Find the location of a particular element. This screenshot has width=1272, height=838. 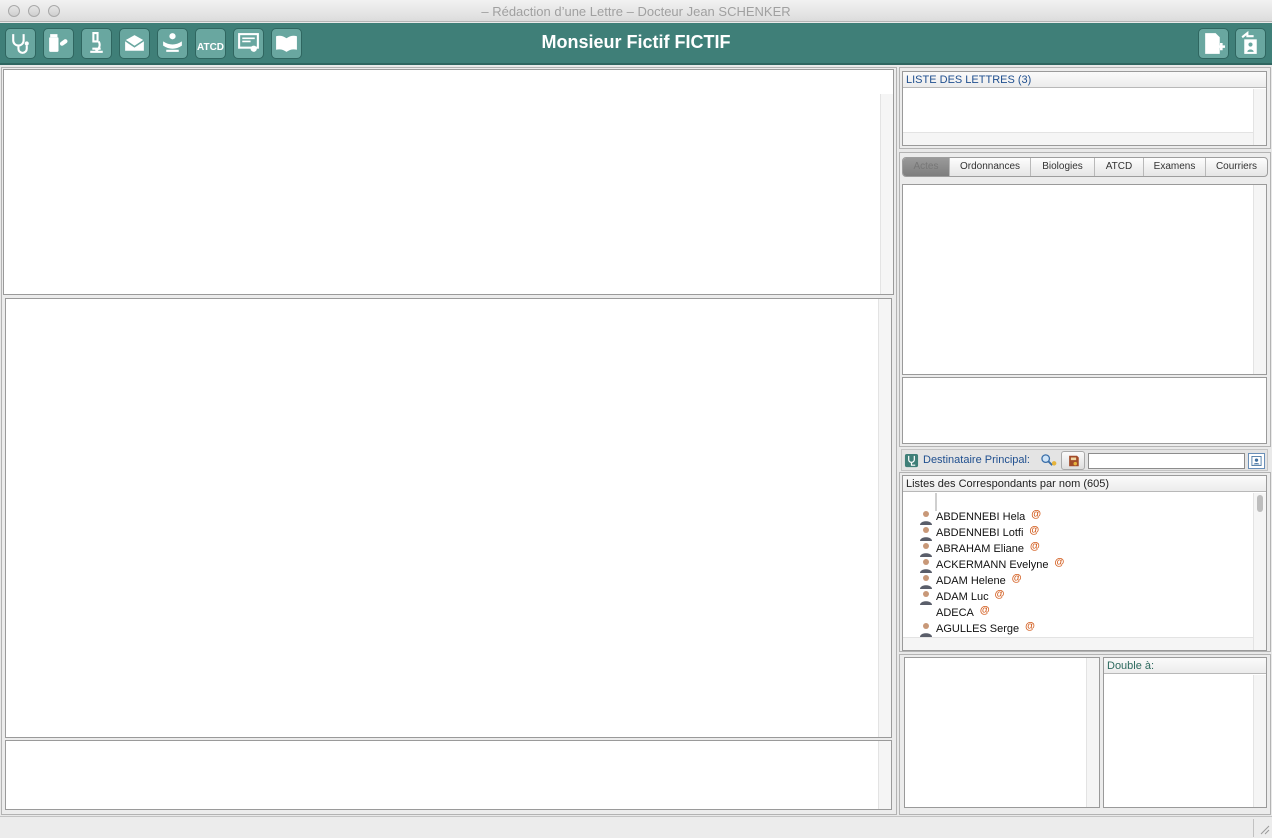

letters-list-header: LISTE DES LETTRES (3) is located at coordinates (1084, 80).